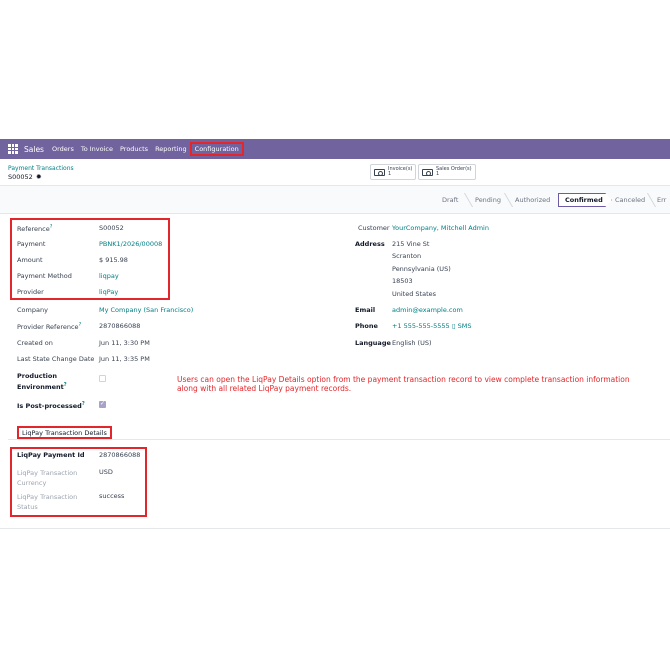  I want to click on breadcrumb-parent: Payment Transactions, so click(41, 168).